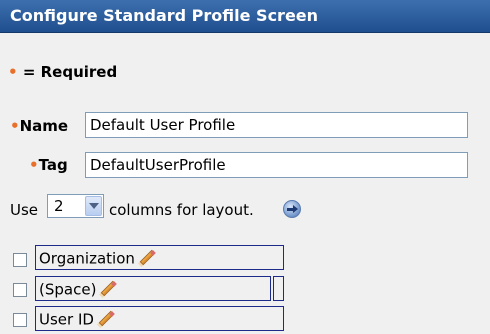 This screenshot has width=490, height=334. What do you see at coordinates (153, 288) in the screenshot?
I see `item-space: (Space)` at bounding box center [153, 288].